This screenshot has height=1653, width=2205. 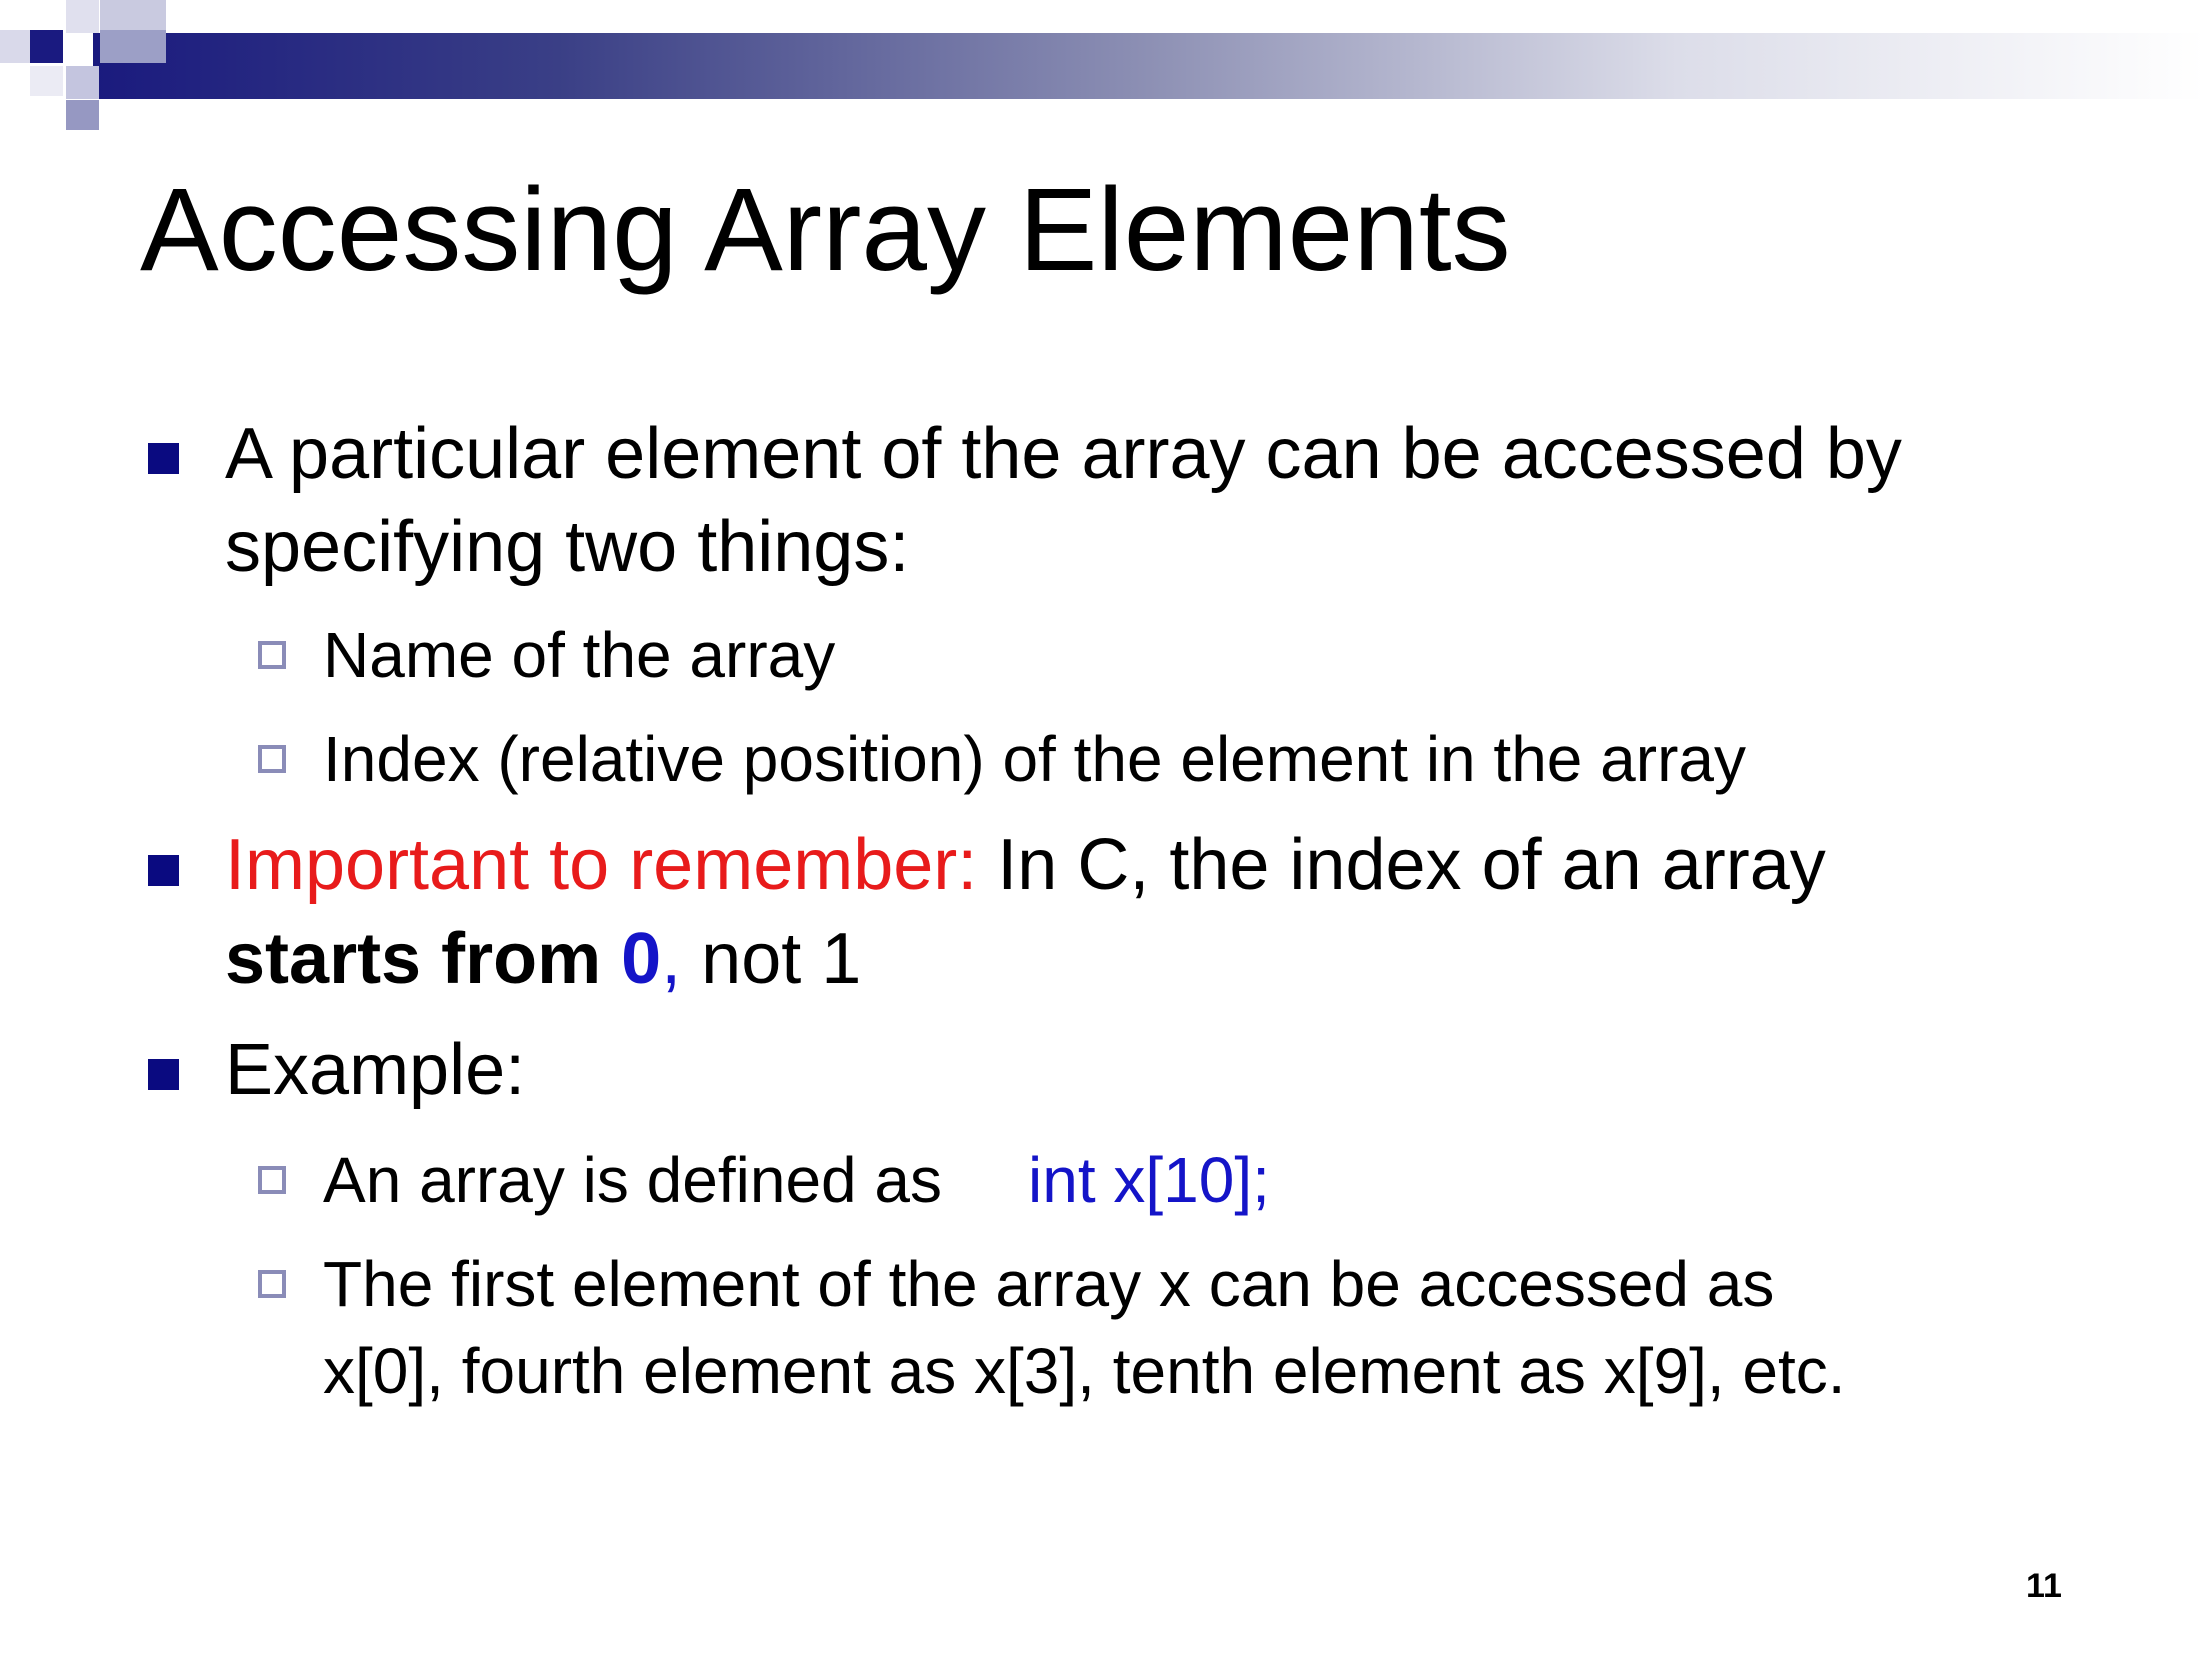 What do you see at coordinates (1401, 865) in the screenshot?
I see `bullet-text-rest: In C, the index of an array` at bounding box center [1401, 865].